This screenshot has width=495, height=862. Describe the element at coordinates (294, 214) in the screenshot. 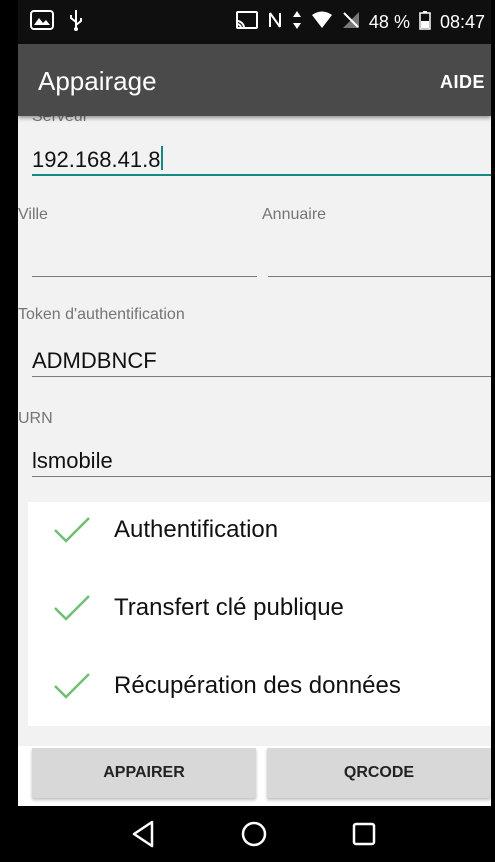

I see `directory-label: Annuaire` at that location.